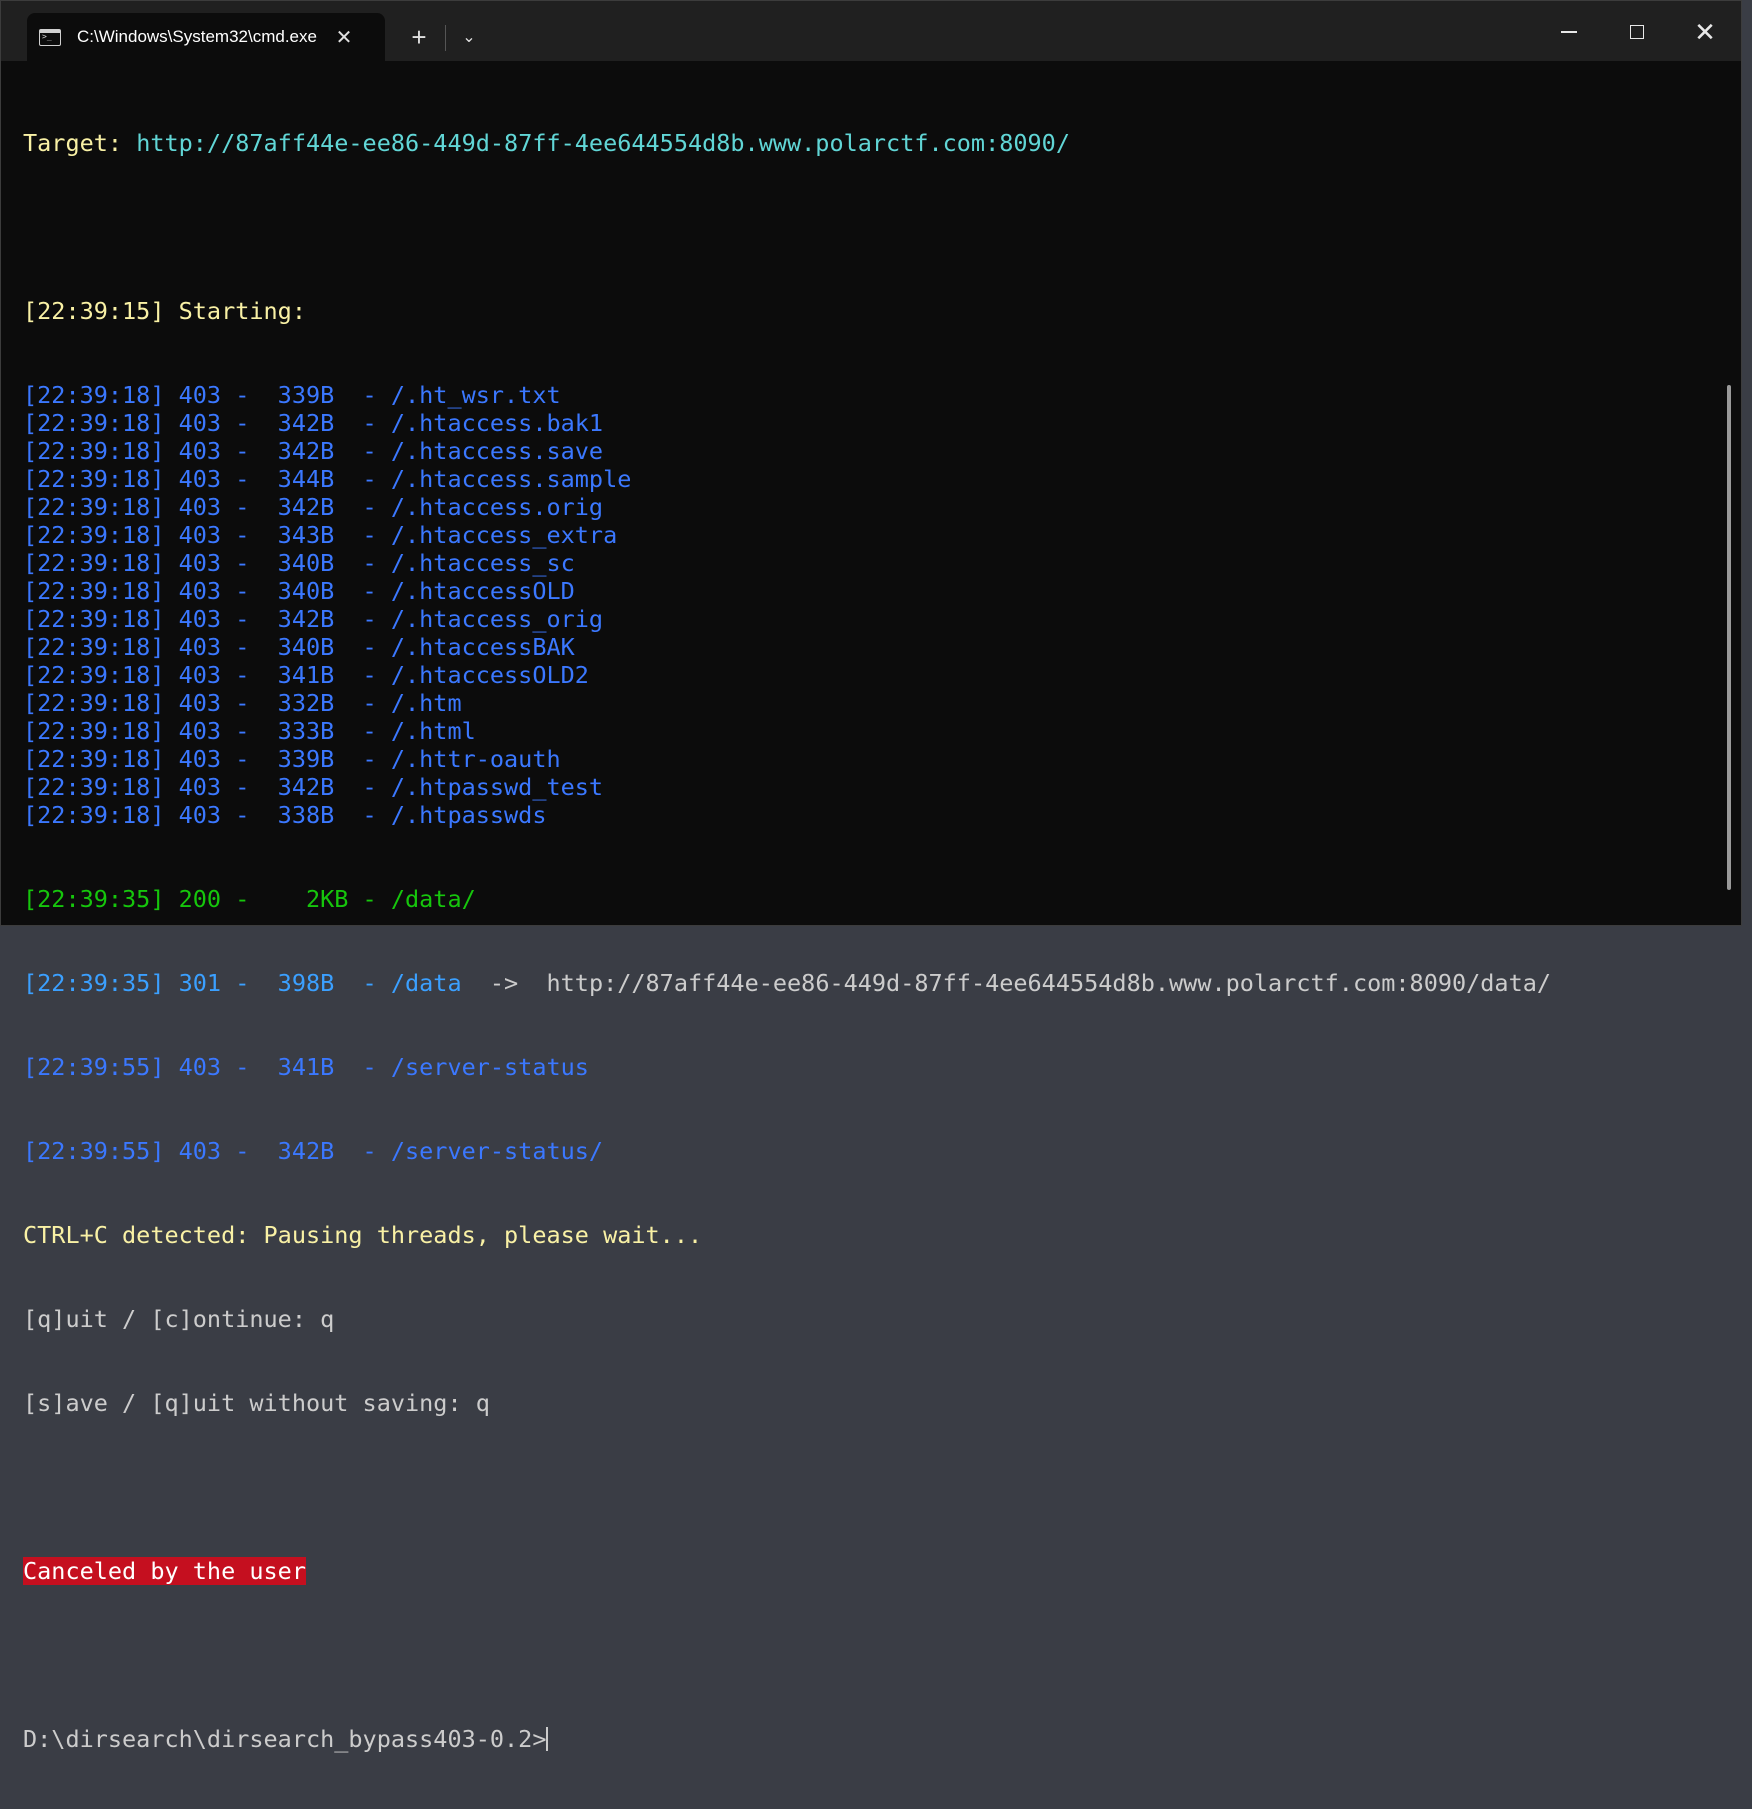 This screenshot has width=1752, height=1809. Describe the element at coordinates (313, 787) in the screenshot. I see `result-line: [22:39:18] 403 - 342B - /.htpasswd_test` at that location.